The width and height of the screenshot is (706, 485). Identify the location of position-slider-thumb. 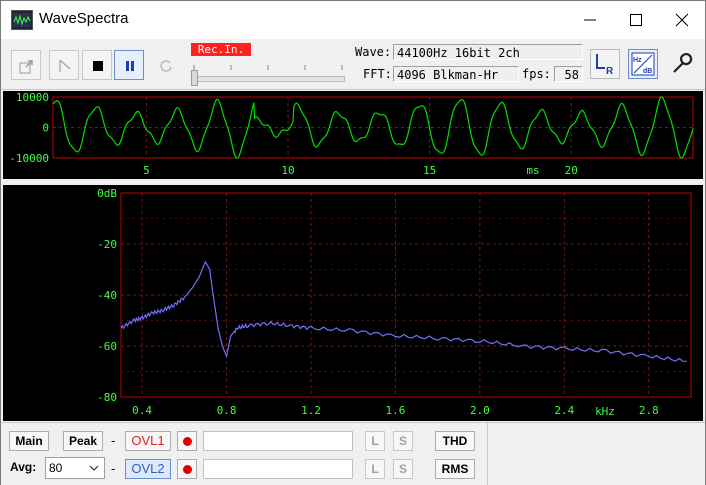
(194, 78).